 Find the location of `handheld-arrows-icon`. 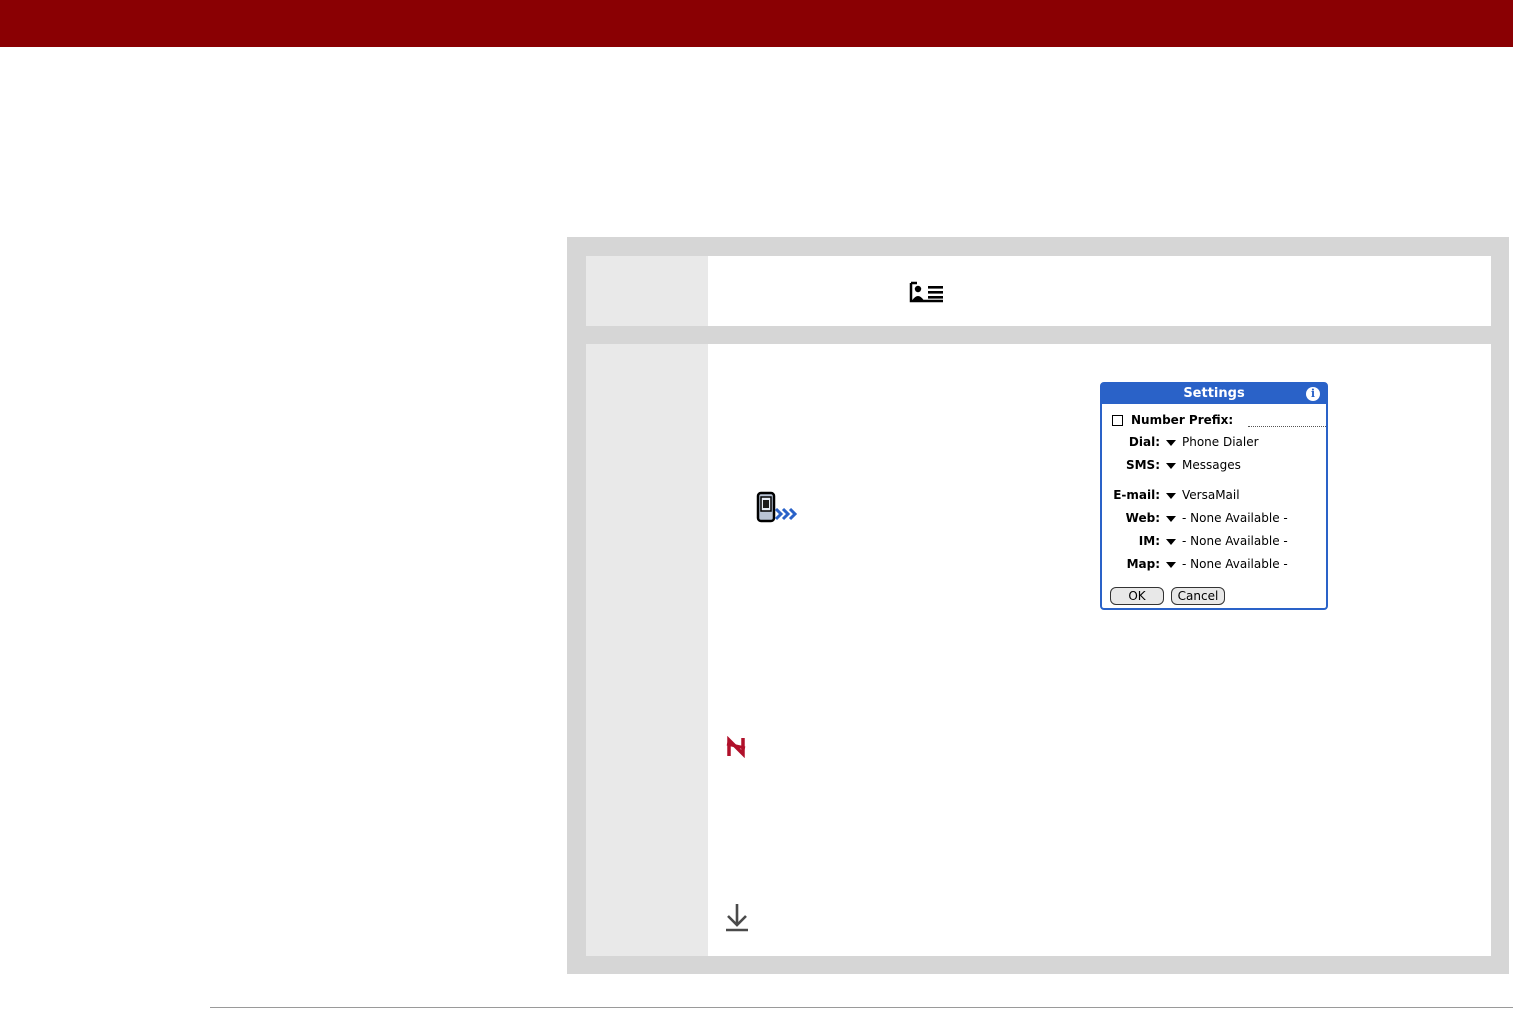

handheld-arrows-icon is located at coordinates (777, 507).